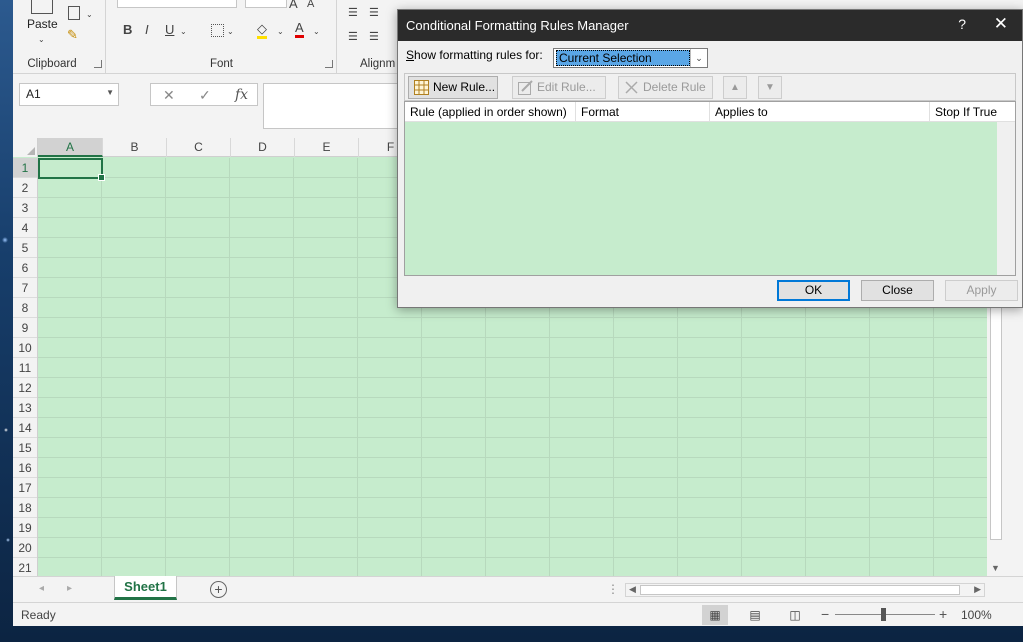  What do you see at coordinates (25, 168) in the screenshot?
I see `row-header: 1` at bounding box center [25, 168].